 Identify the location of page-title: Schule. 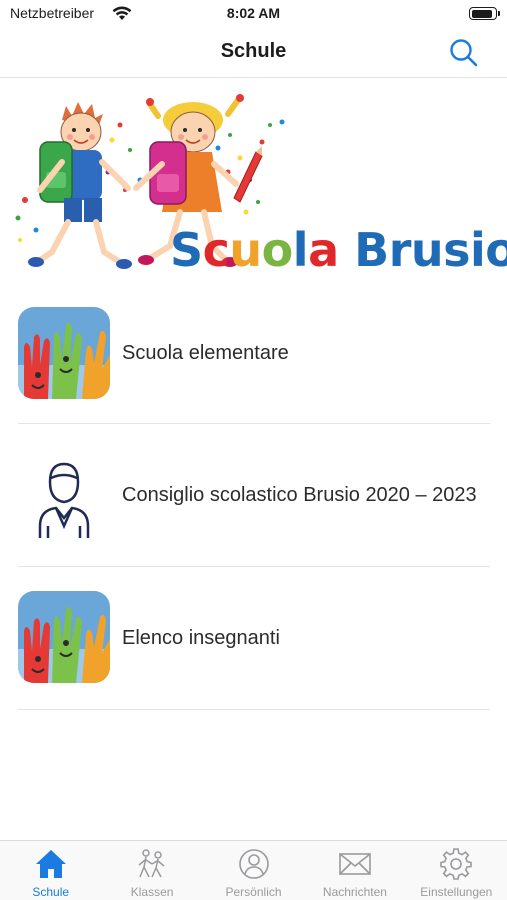
(253, 51).